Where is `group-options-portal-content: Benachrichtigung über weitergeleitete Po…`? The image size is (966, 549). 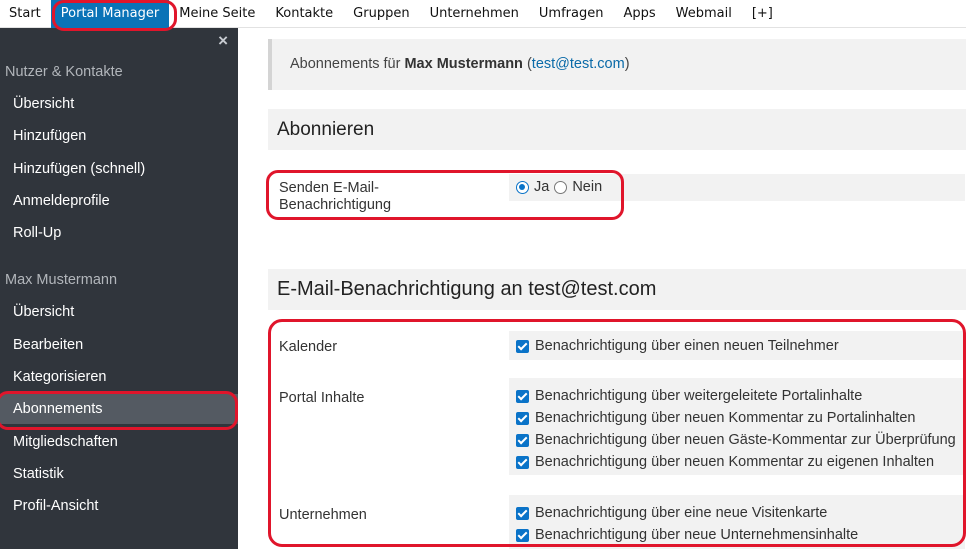 group-options-portal-content: Benachrichtigung über weitergeleitete Po… is located at coordinates (737, 426).